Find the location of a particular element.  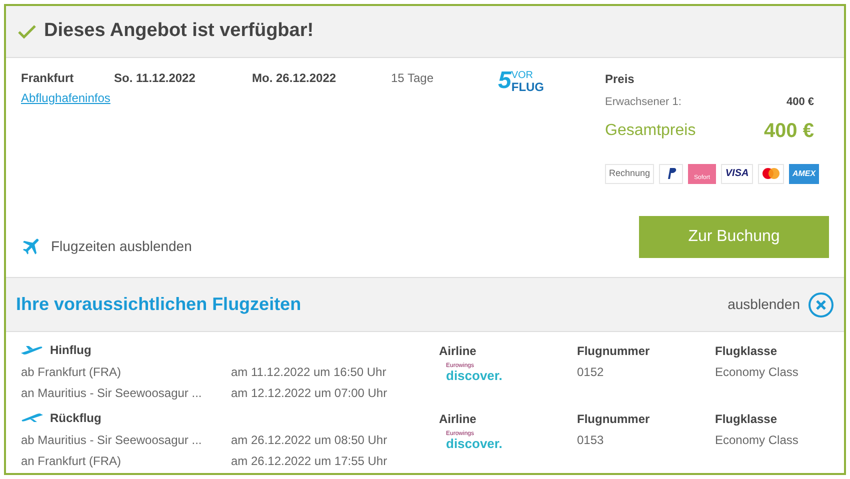

invoice-payment-badge: Rechnung is located at coordinates (629, 174).